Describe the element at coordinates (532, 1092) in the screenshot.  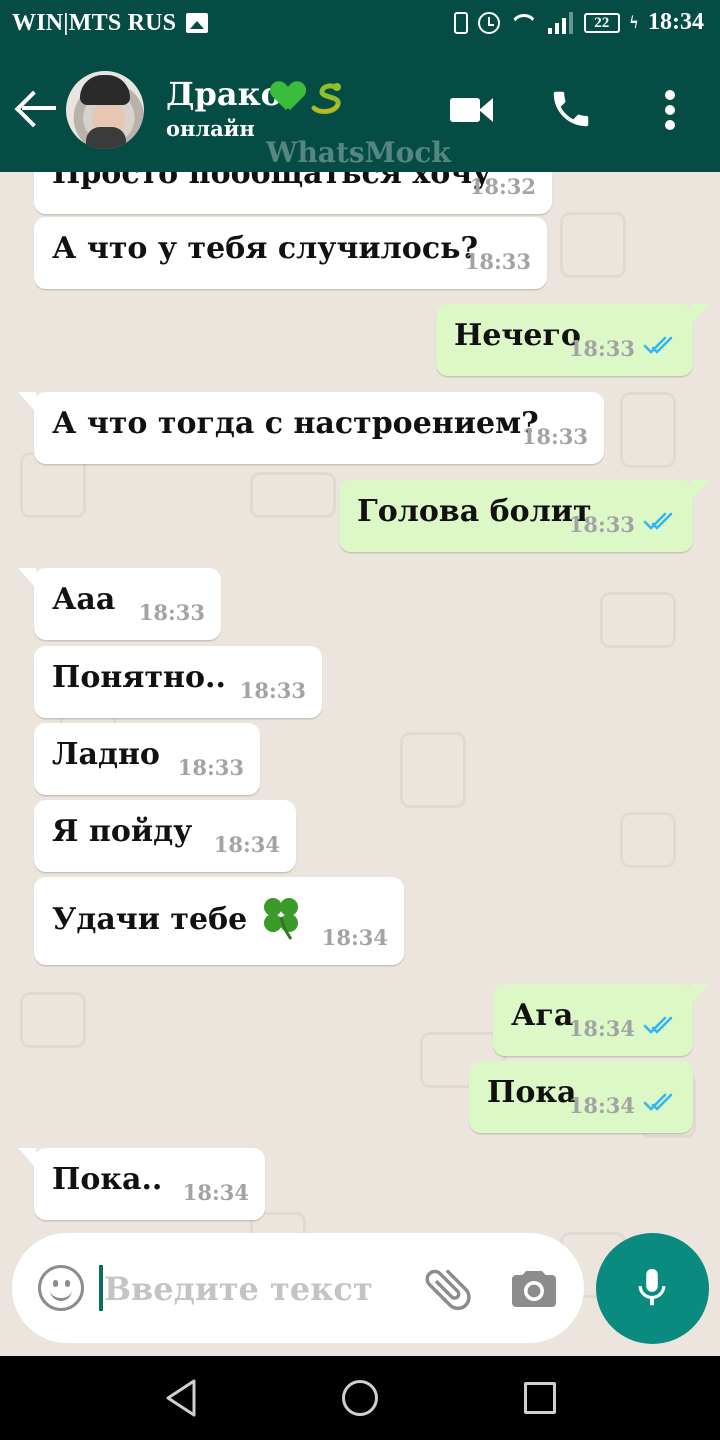
I see `message-text: Пока` at that location.